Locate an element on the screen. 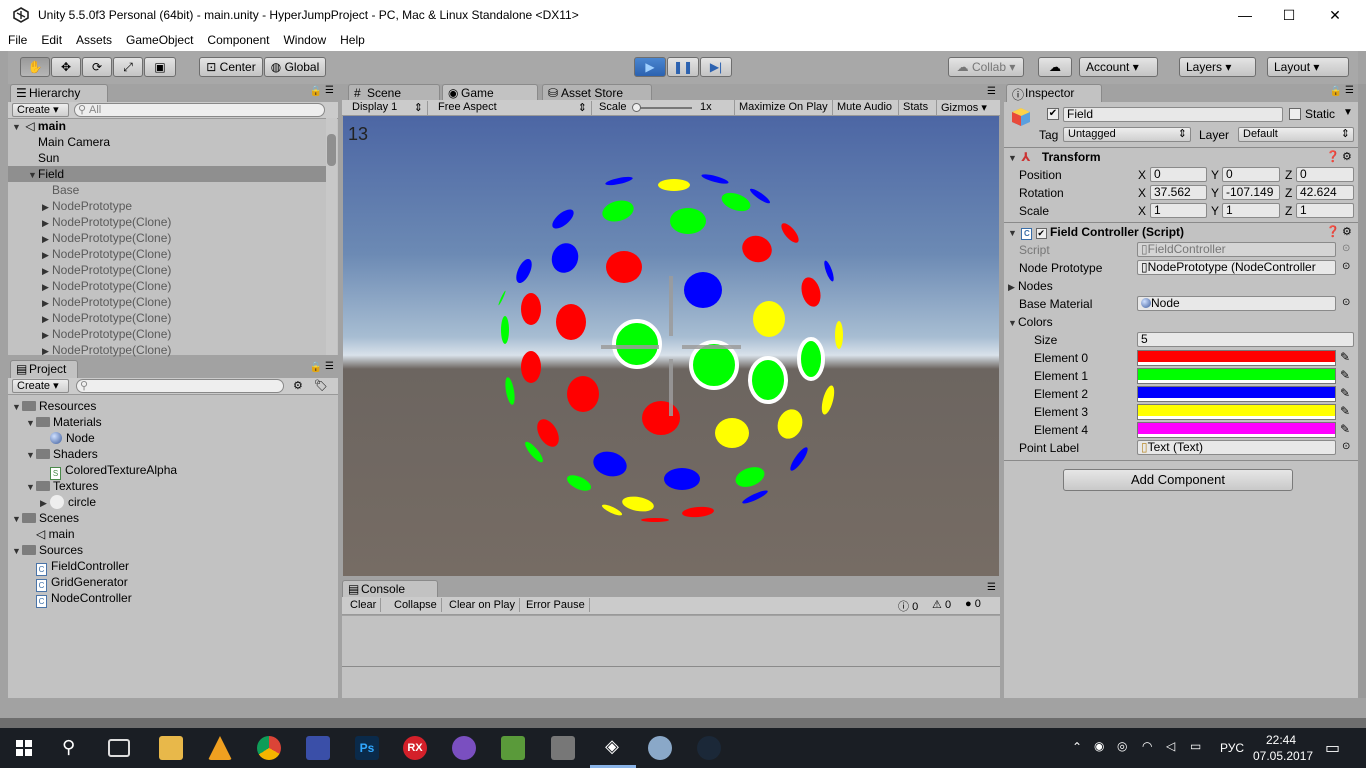  project-search-input: ⚲ is located at coordinates (180, 386).